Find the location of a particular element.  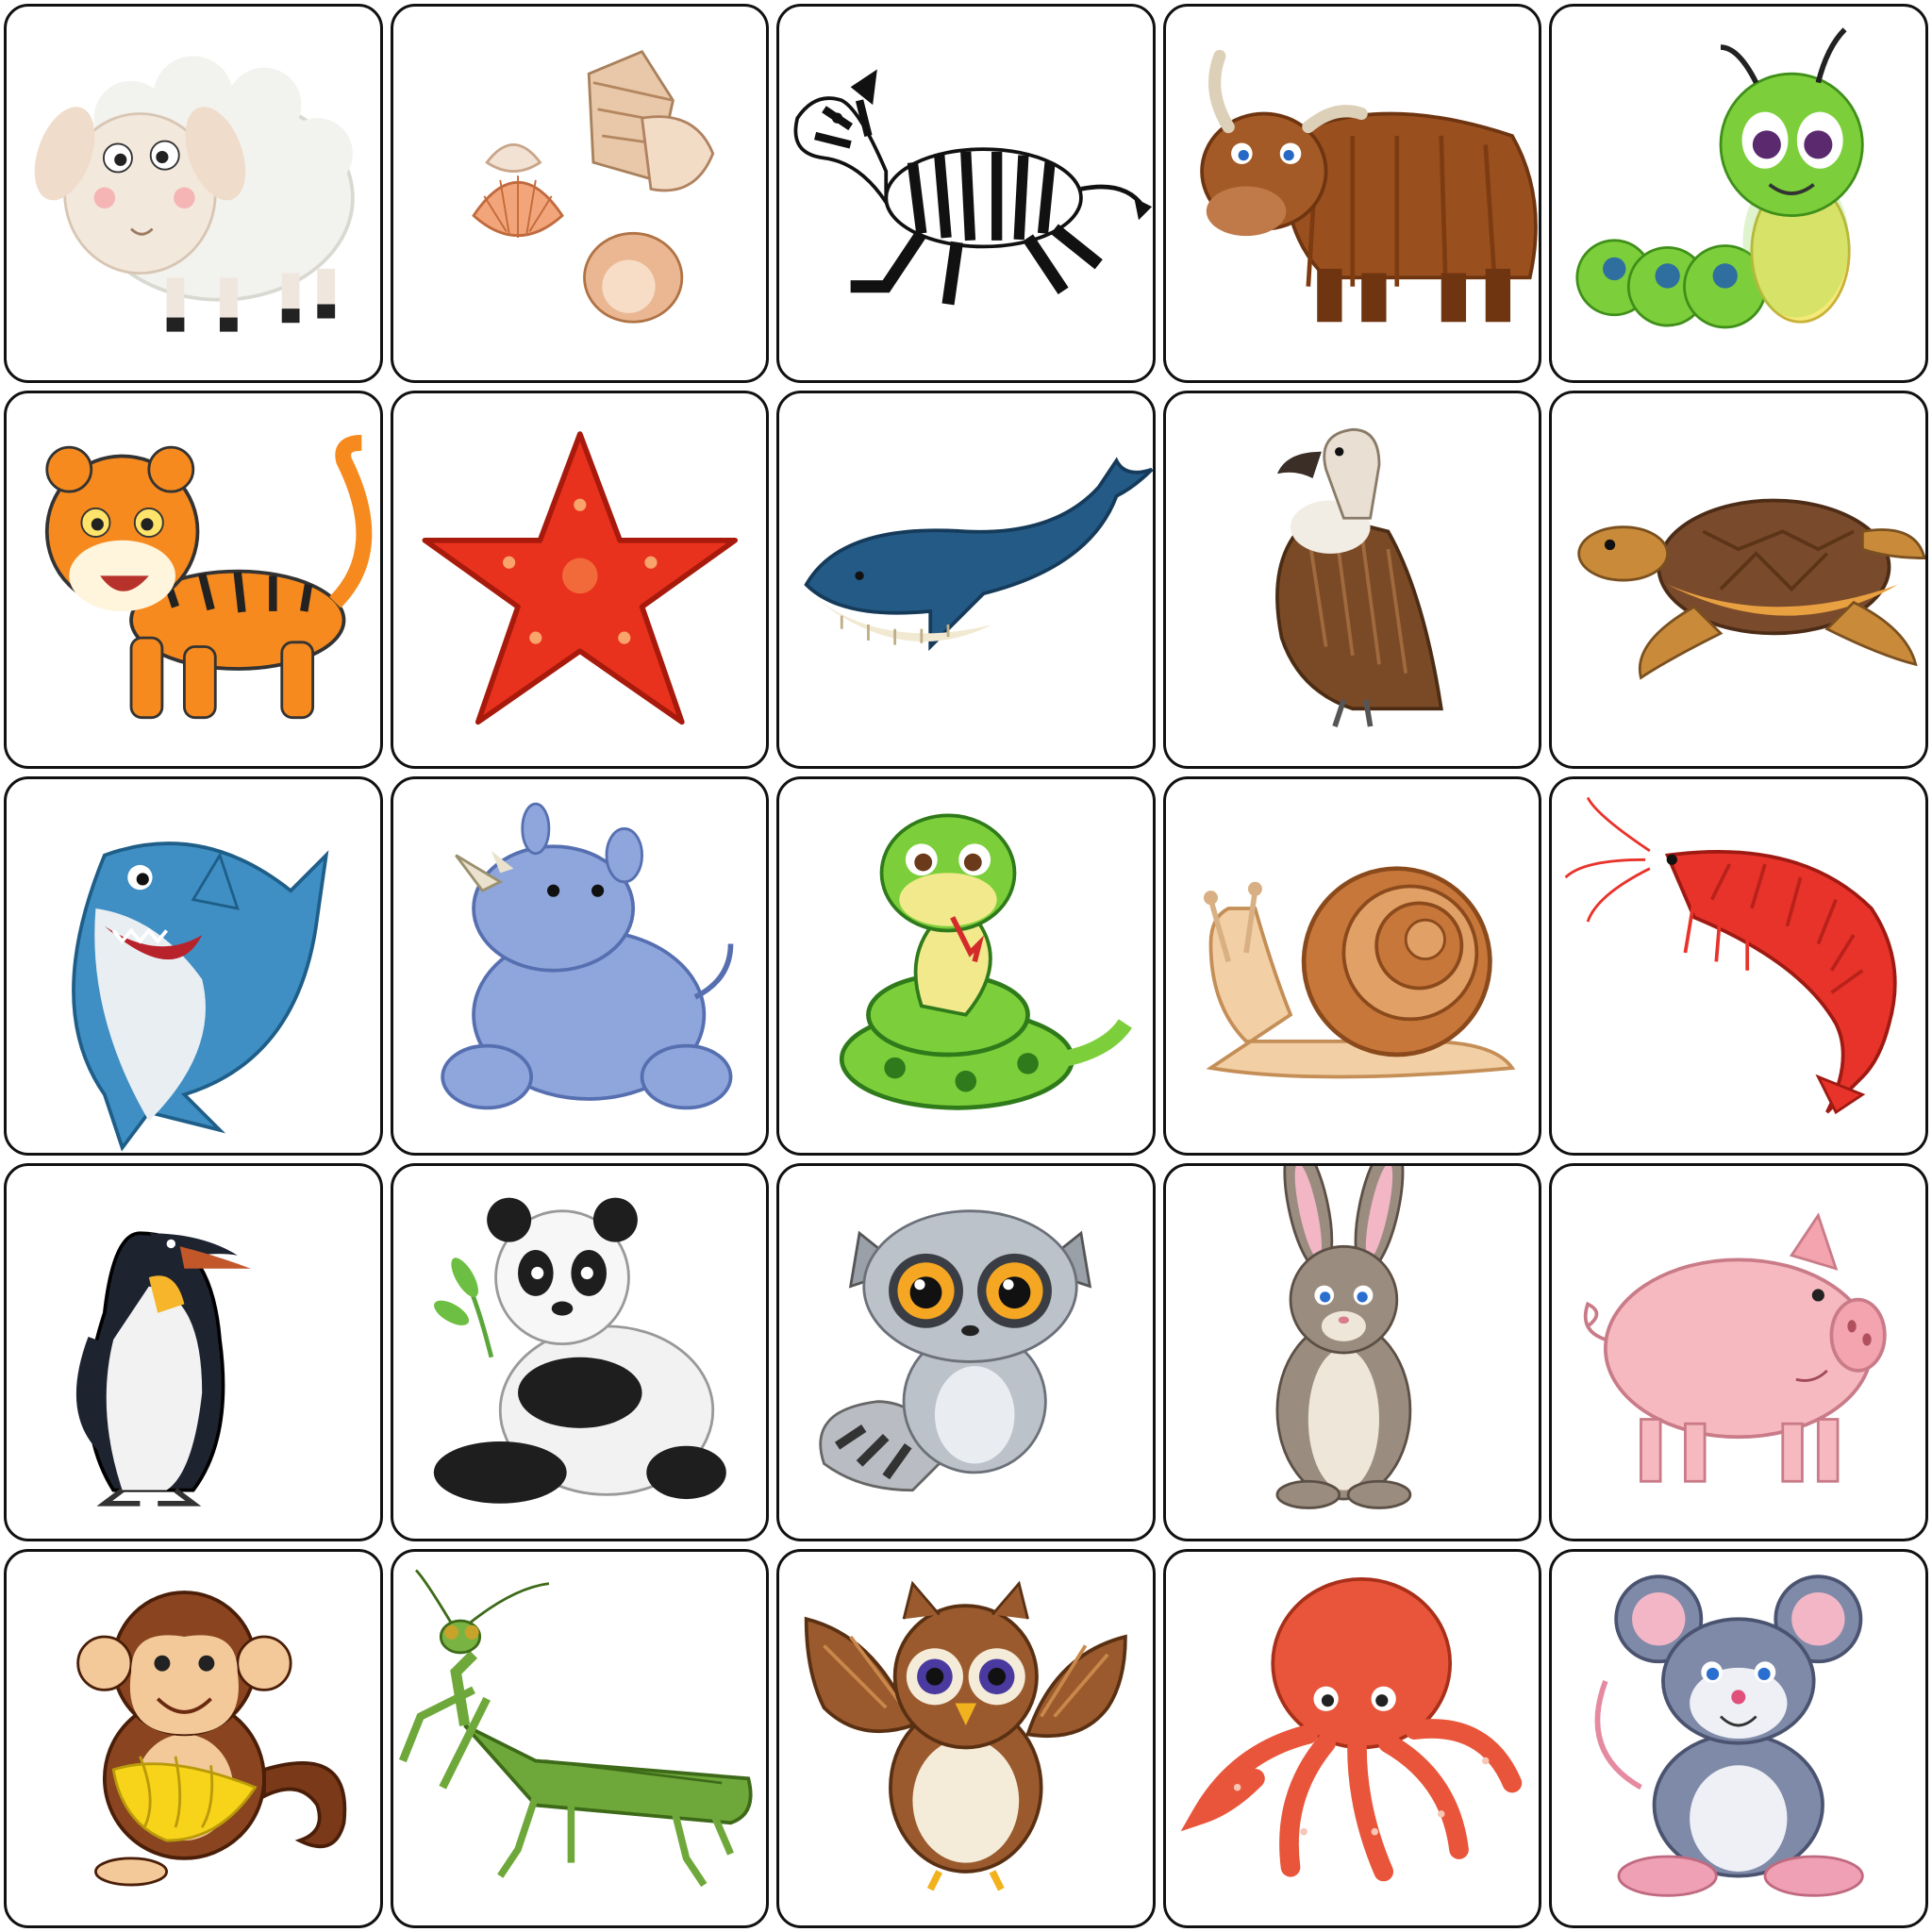

card-yak is located at coordinates (1352, 194).